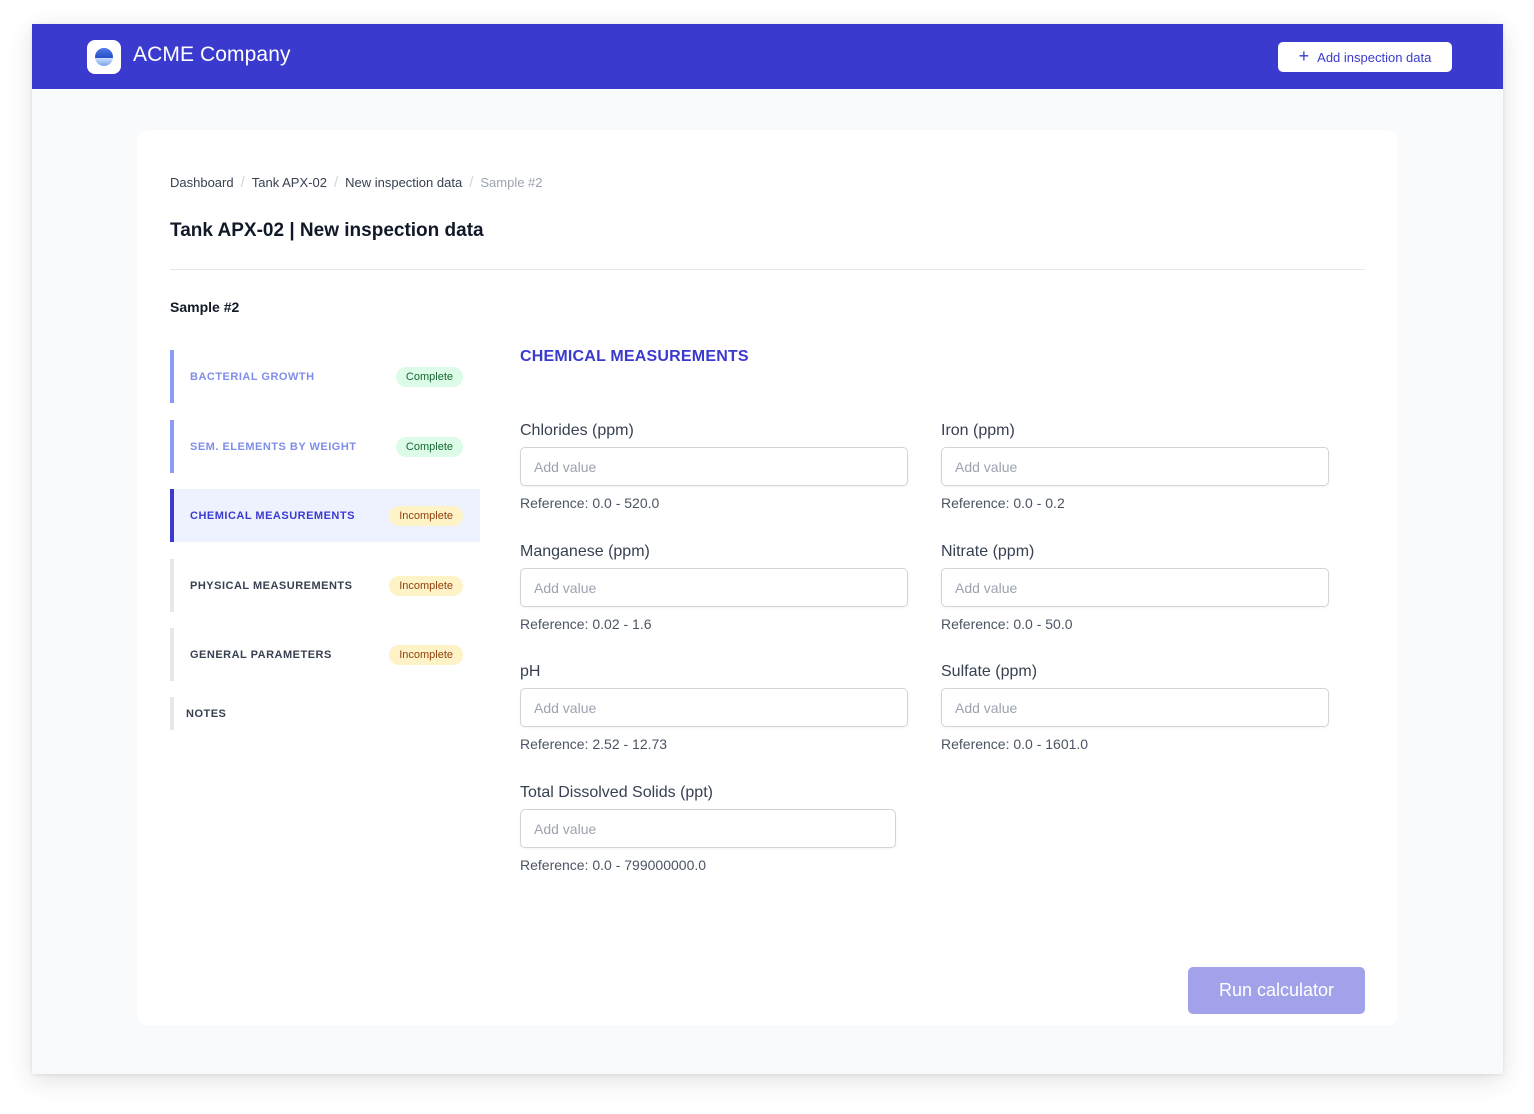  I want to click on brand-name: ACME Company, so click(212, 54).